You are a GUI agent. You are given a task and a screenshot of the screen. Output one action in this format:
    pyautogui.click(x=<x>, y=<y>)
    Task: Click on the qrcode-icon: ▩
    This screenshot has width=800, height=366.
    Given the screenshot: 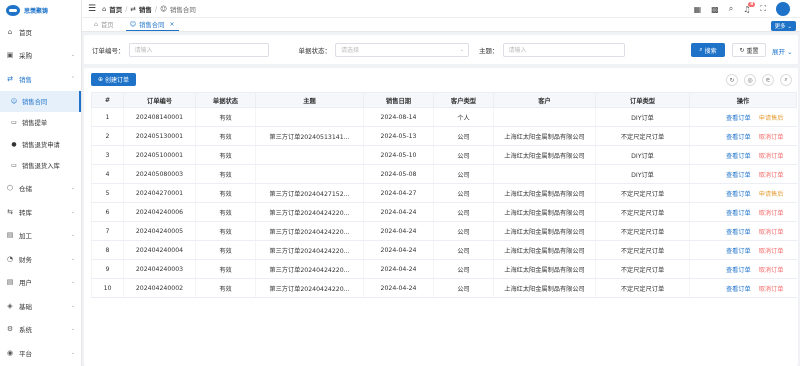 What is the action you would take?
    pyautogui.click(x=715, y=9)
    